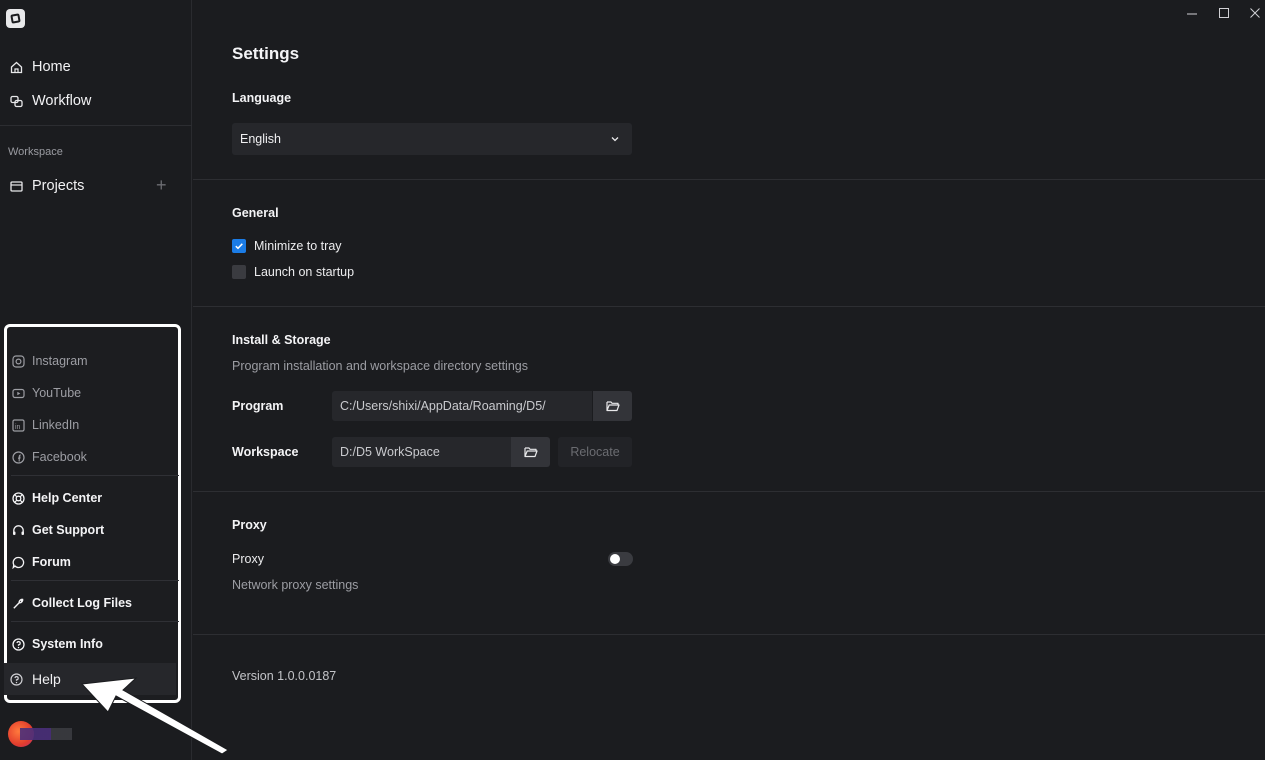 The height and width of the screenshot is (760, 1265). Describe the element at coordinates (67, 644) in the screenshot. I see `menu-item-label: System Info` at that location.